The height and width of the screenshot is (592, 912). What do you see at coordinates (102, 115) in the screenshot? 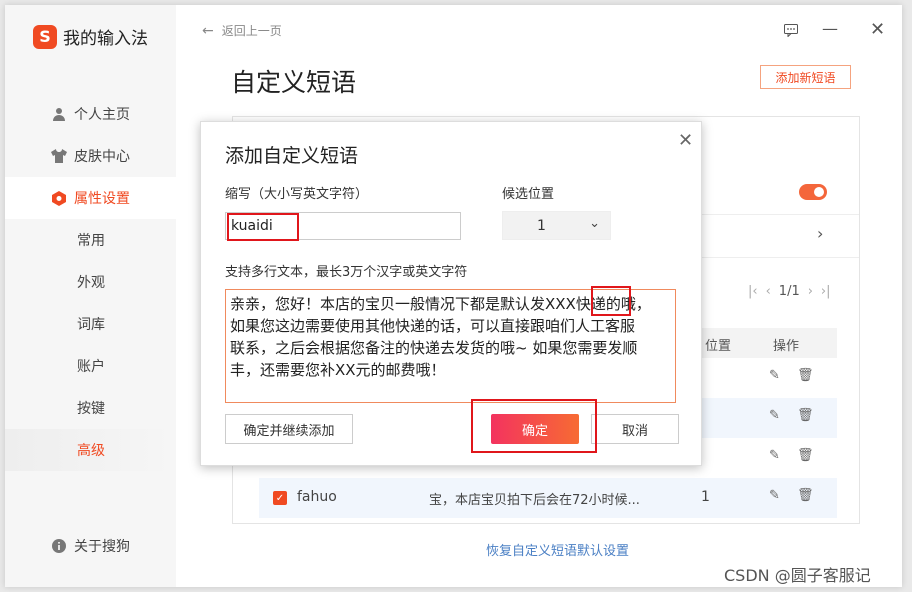
I see `sidebar-item-label: 个人主页` at bounding box center [102, 115].